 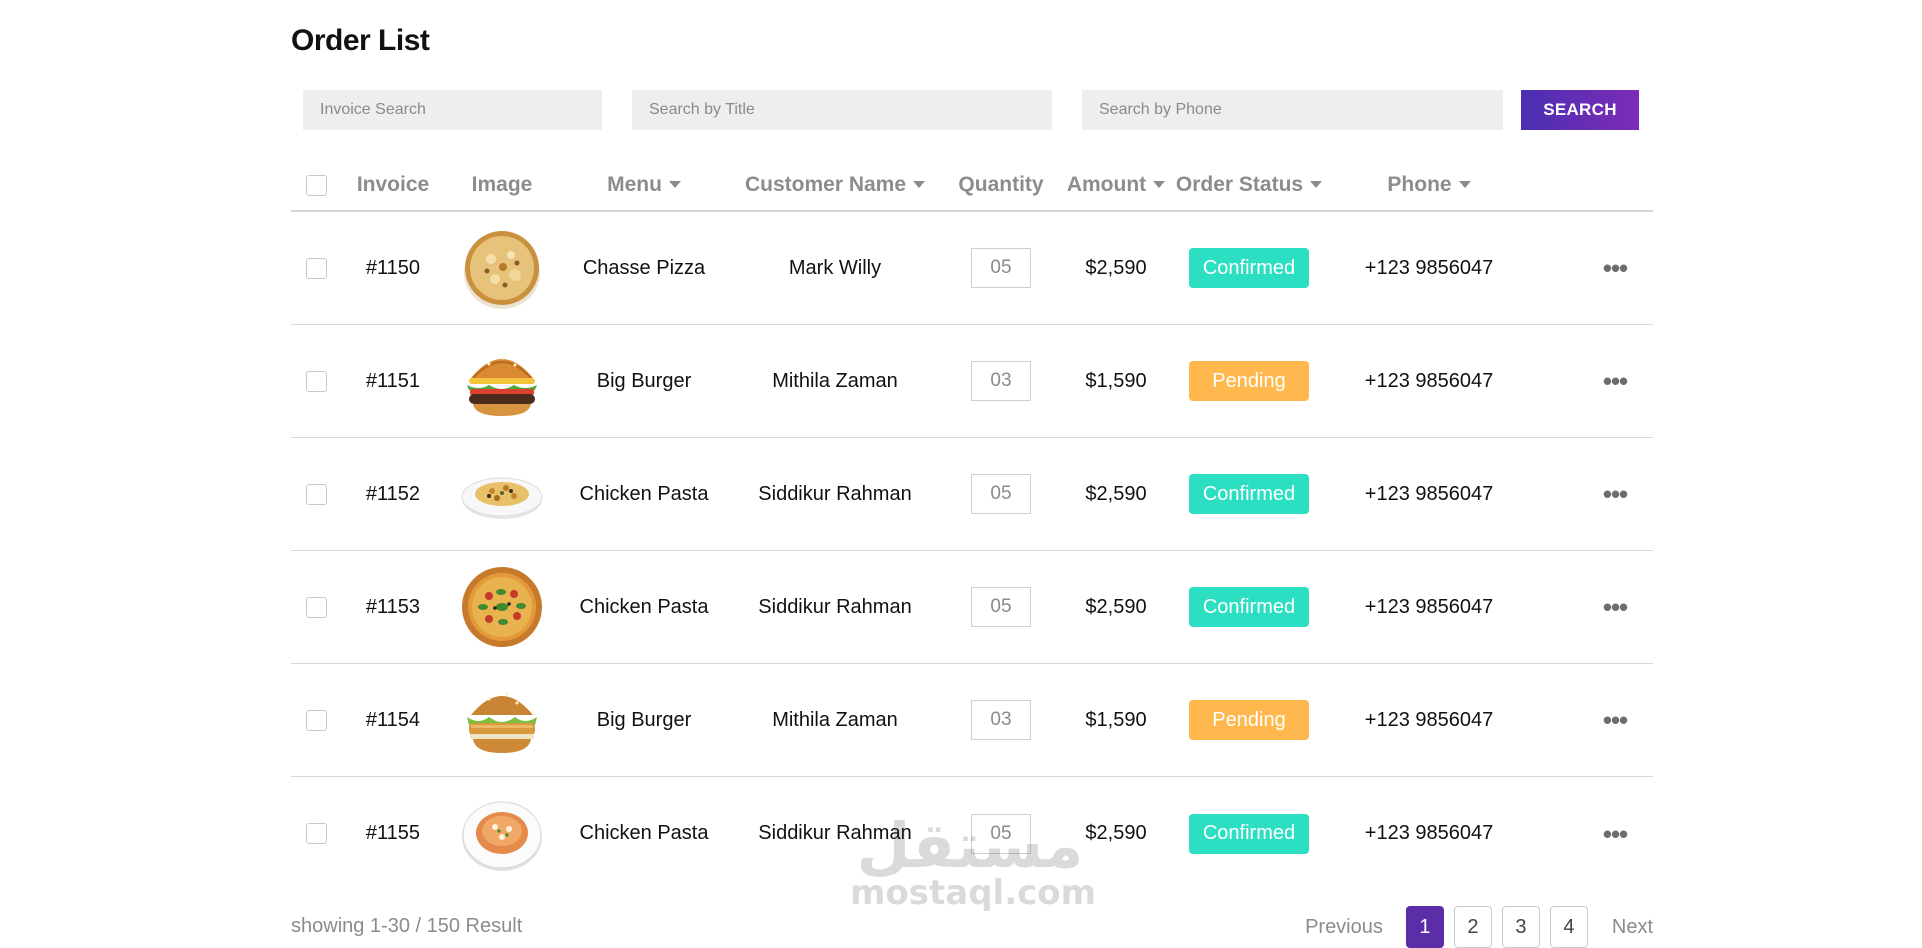 I want to click on result-count: showing 1-30 / 150 Result, so click(x=407, y=926).